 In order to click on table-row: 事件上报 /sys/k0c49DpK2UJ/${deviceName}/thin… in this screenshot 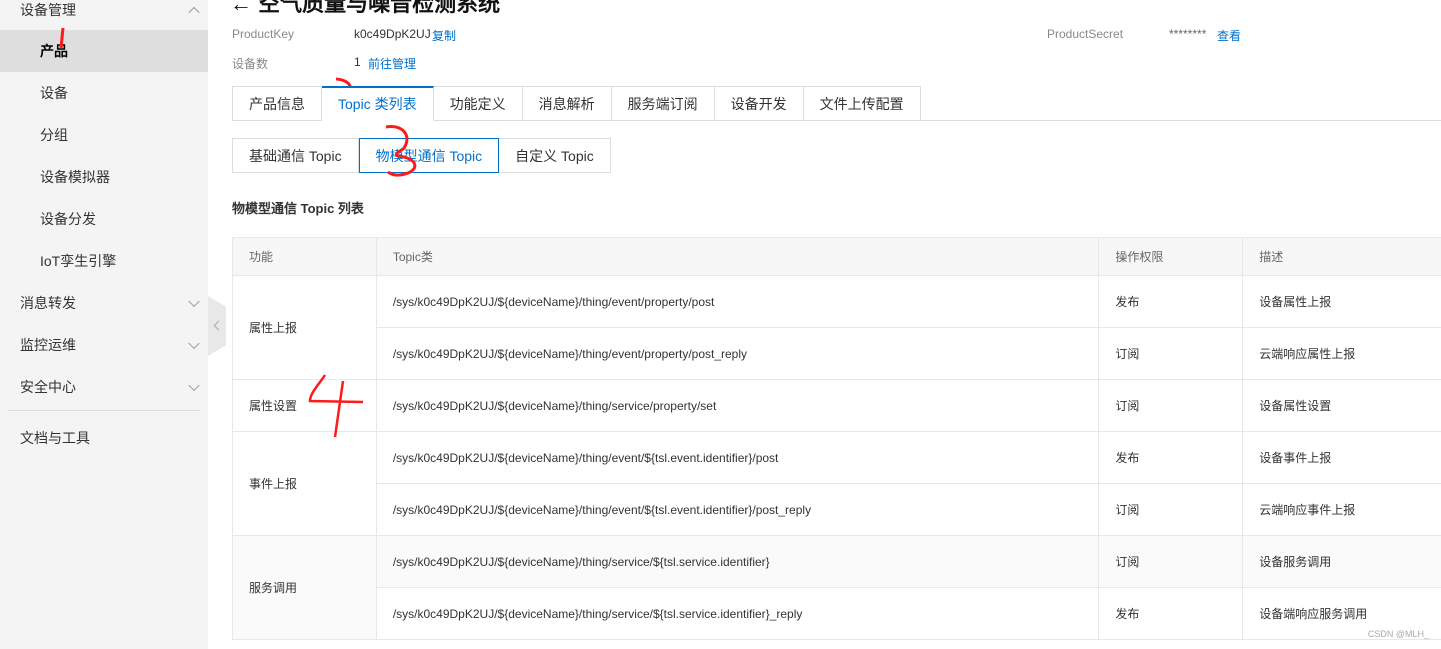, I will do `click(836, 483)`.